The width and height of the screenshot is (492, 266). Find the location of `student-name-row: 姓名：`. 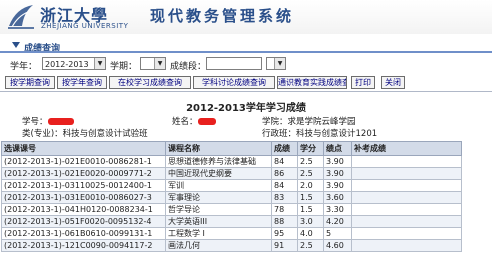

student-name-row: 姓名： is located at coordinates (194, 121).